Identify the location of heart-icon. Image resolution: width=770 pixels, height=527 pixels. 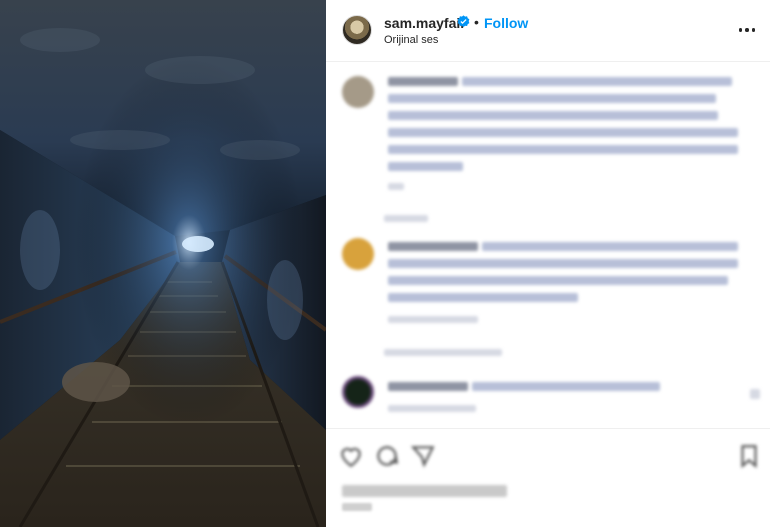
(351, 456).